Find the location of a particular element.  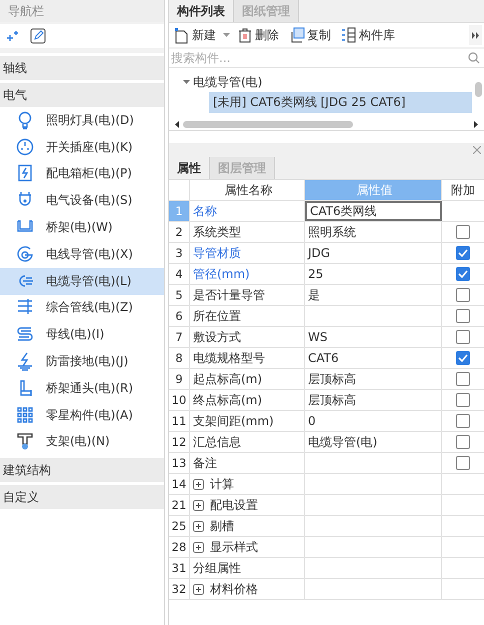

property-value: 是 is located at coordinates (314, 295).